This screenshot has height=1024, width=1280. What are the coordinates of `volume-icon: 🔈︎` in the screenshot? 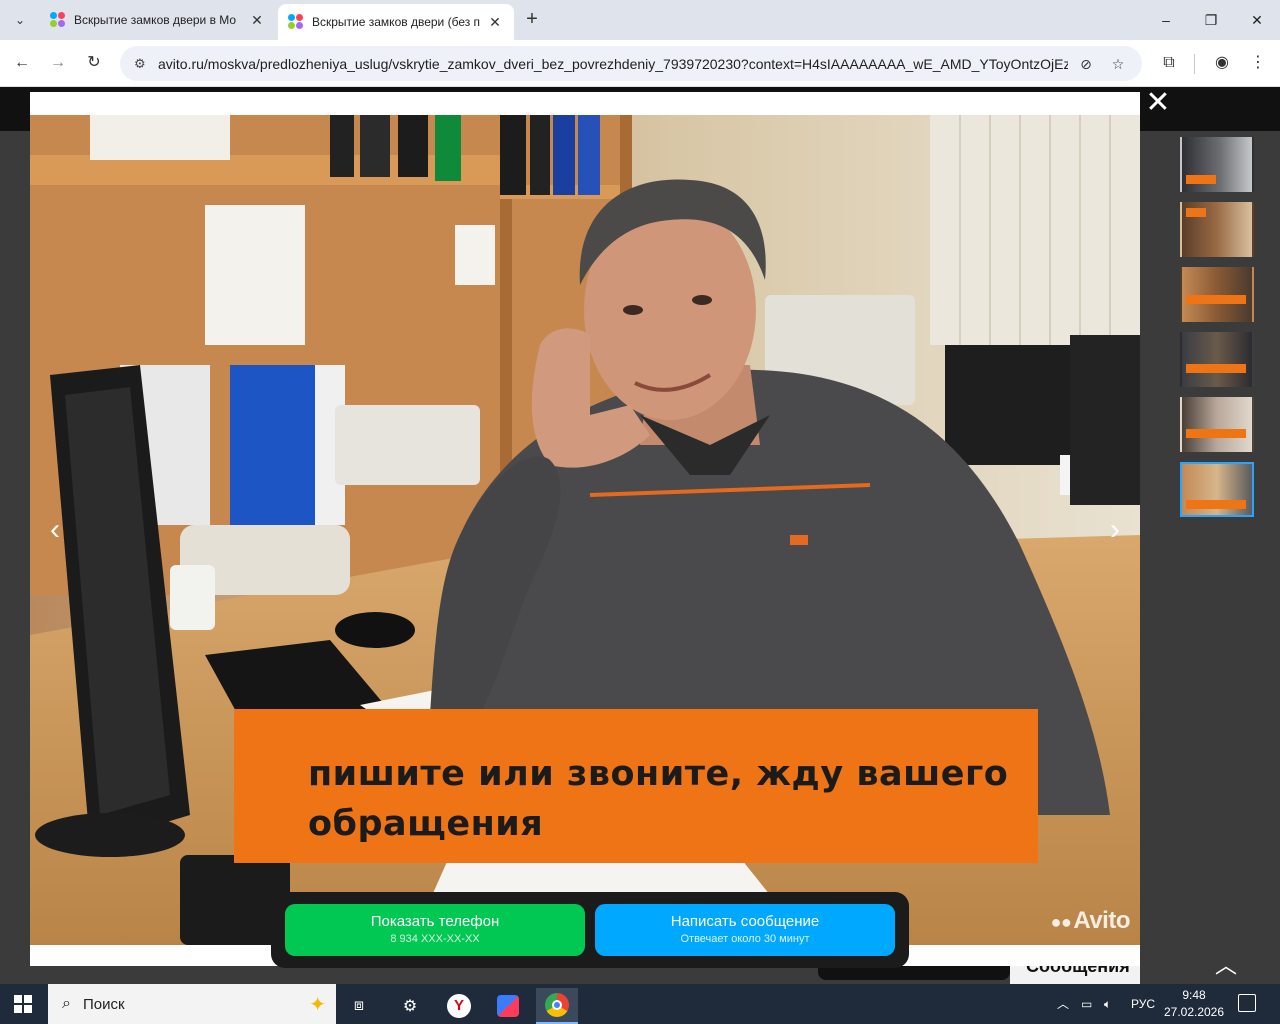 It's located at (1107, 1004).